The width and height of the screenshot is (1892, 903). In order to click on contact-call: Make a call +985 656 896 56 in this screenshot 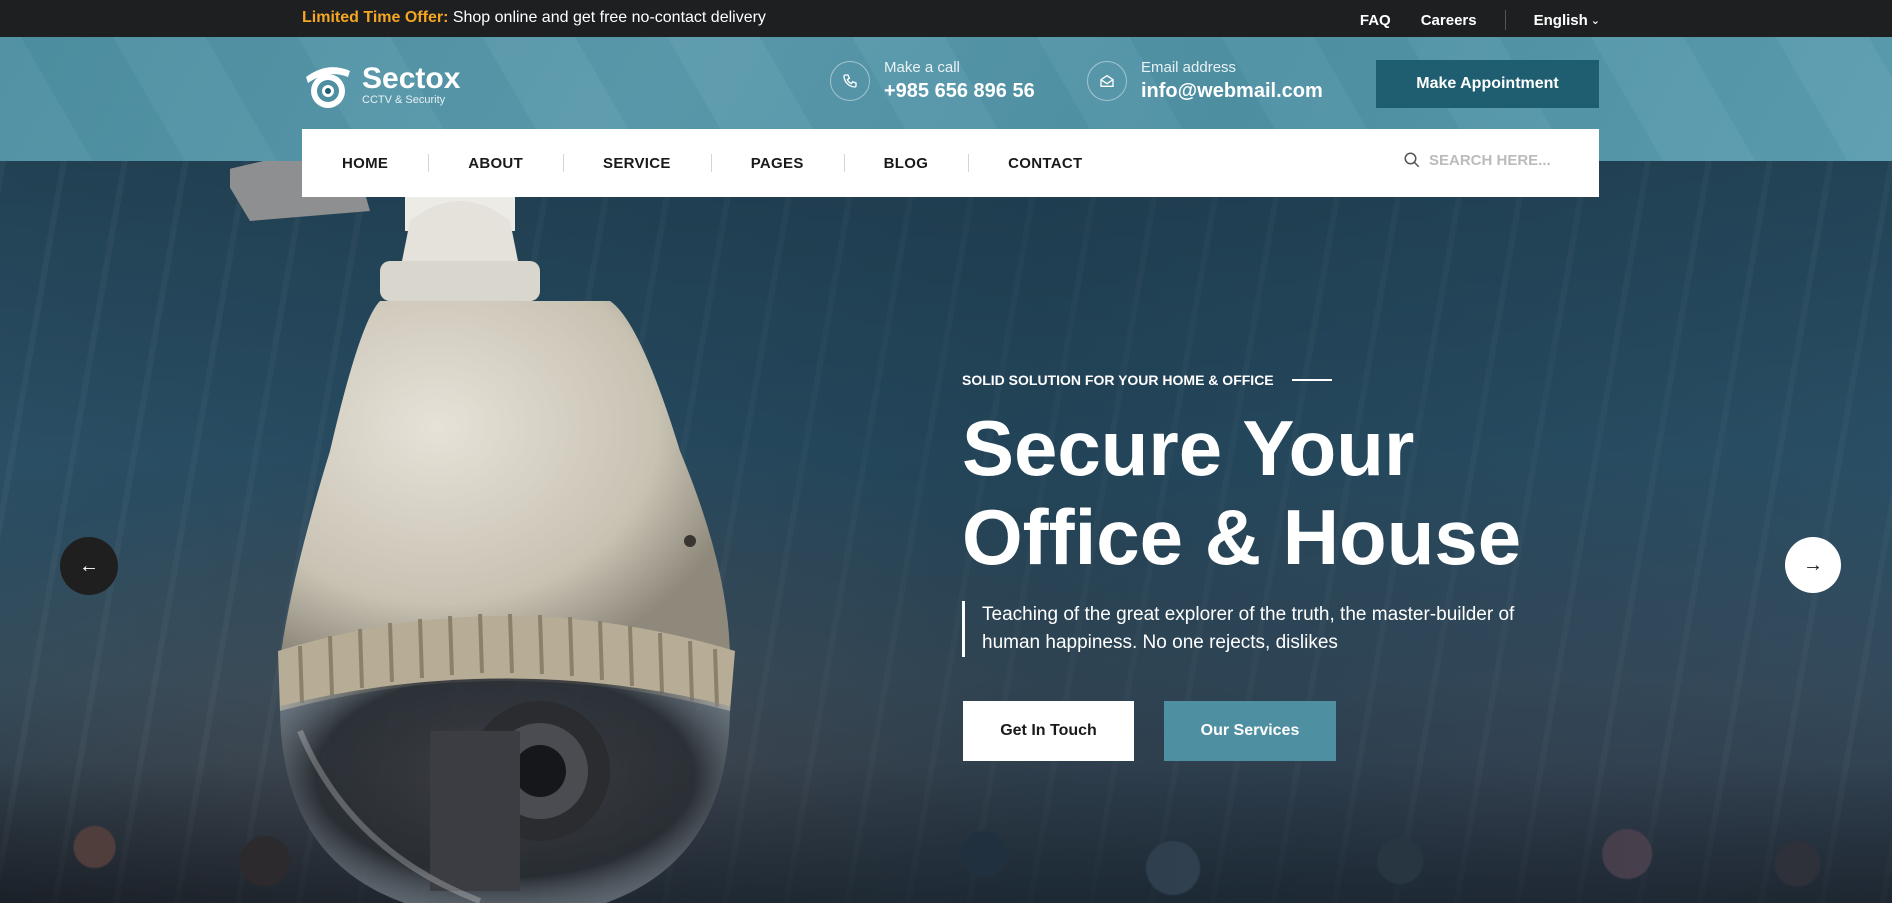, I will do `click(932, 81)`.